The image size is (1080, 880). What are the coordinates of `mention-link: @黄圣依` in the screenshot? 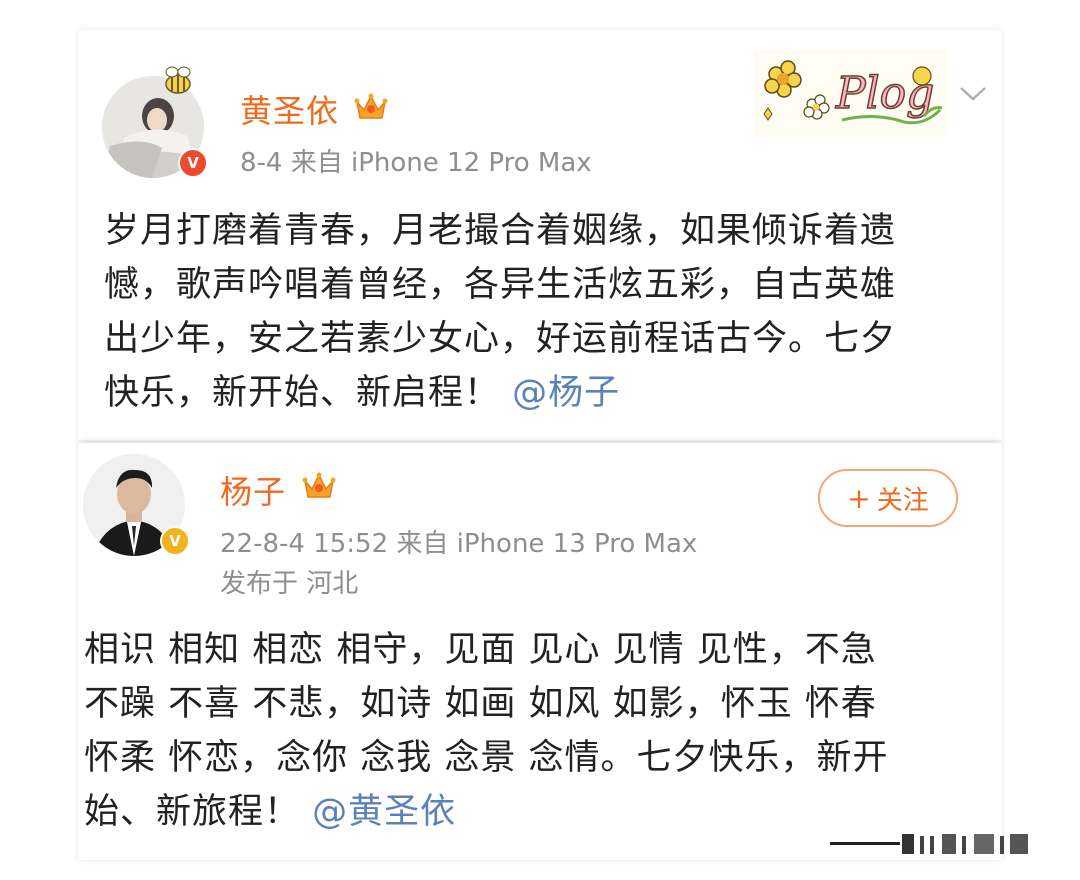 It's located at (384, 812).